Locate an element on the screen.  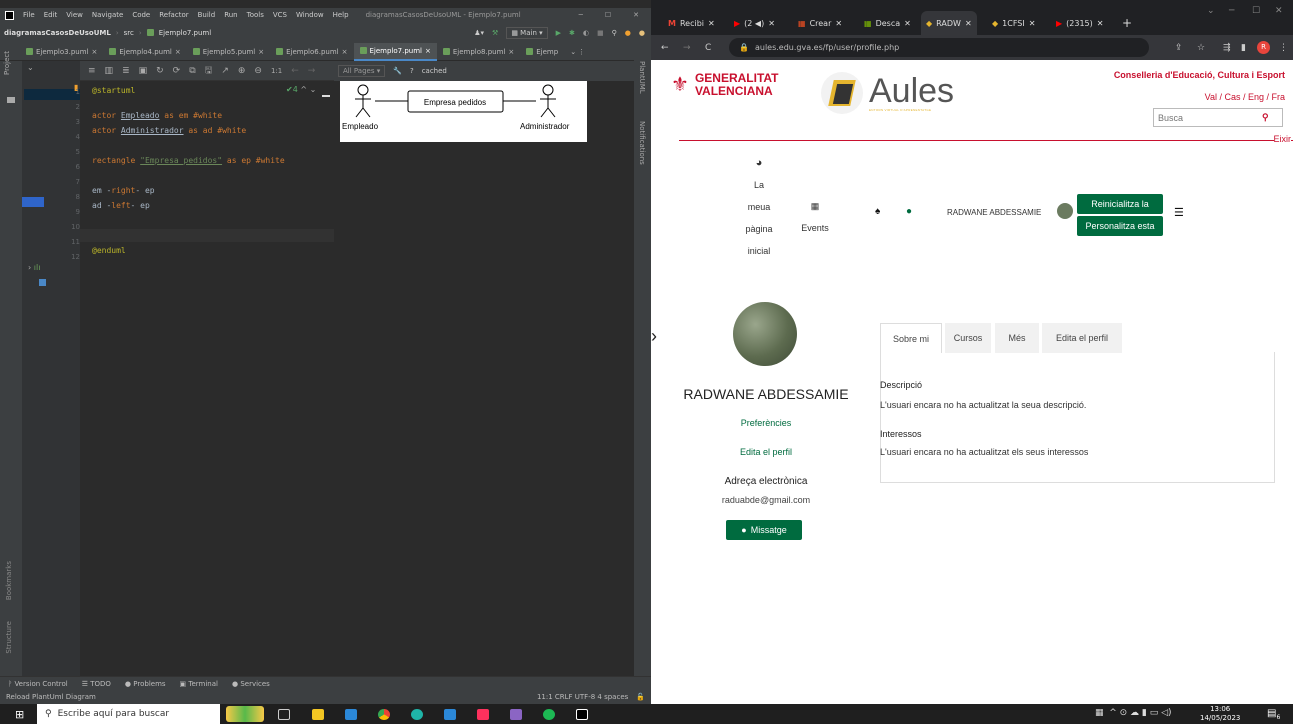
menu-edit: Edit is located at coordinates (51, 15).